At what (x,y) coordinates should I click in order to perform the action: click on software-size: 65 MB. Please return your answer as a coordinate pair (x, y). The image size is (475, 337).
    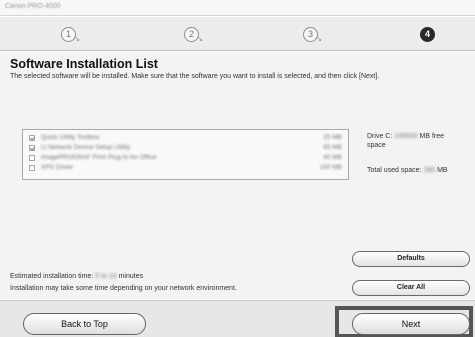
    Looking at the image, I should click on (332, 147).